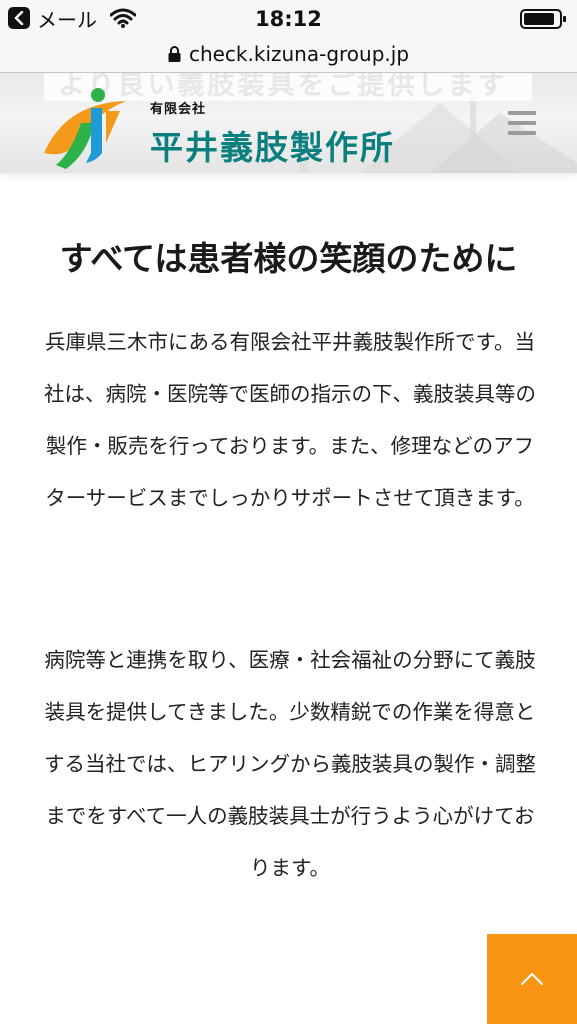 The width and height of the screenshot is (577, 1024). Describe the element at coordinates (178, 109) in the screenshot. I see `company-type: 有限会社` at that location.